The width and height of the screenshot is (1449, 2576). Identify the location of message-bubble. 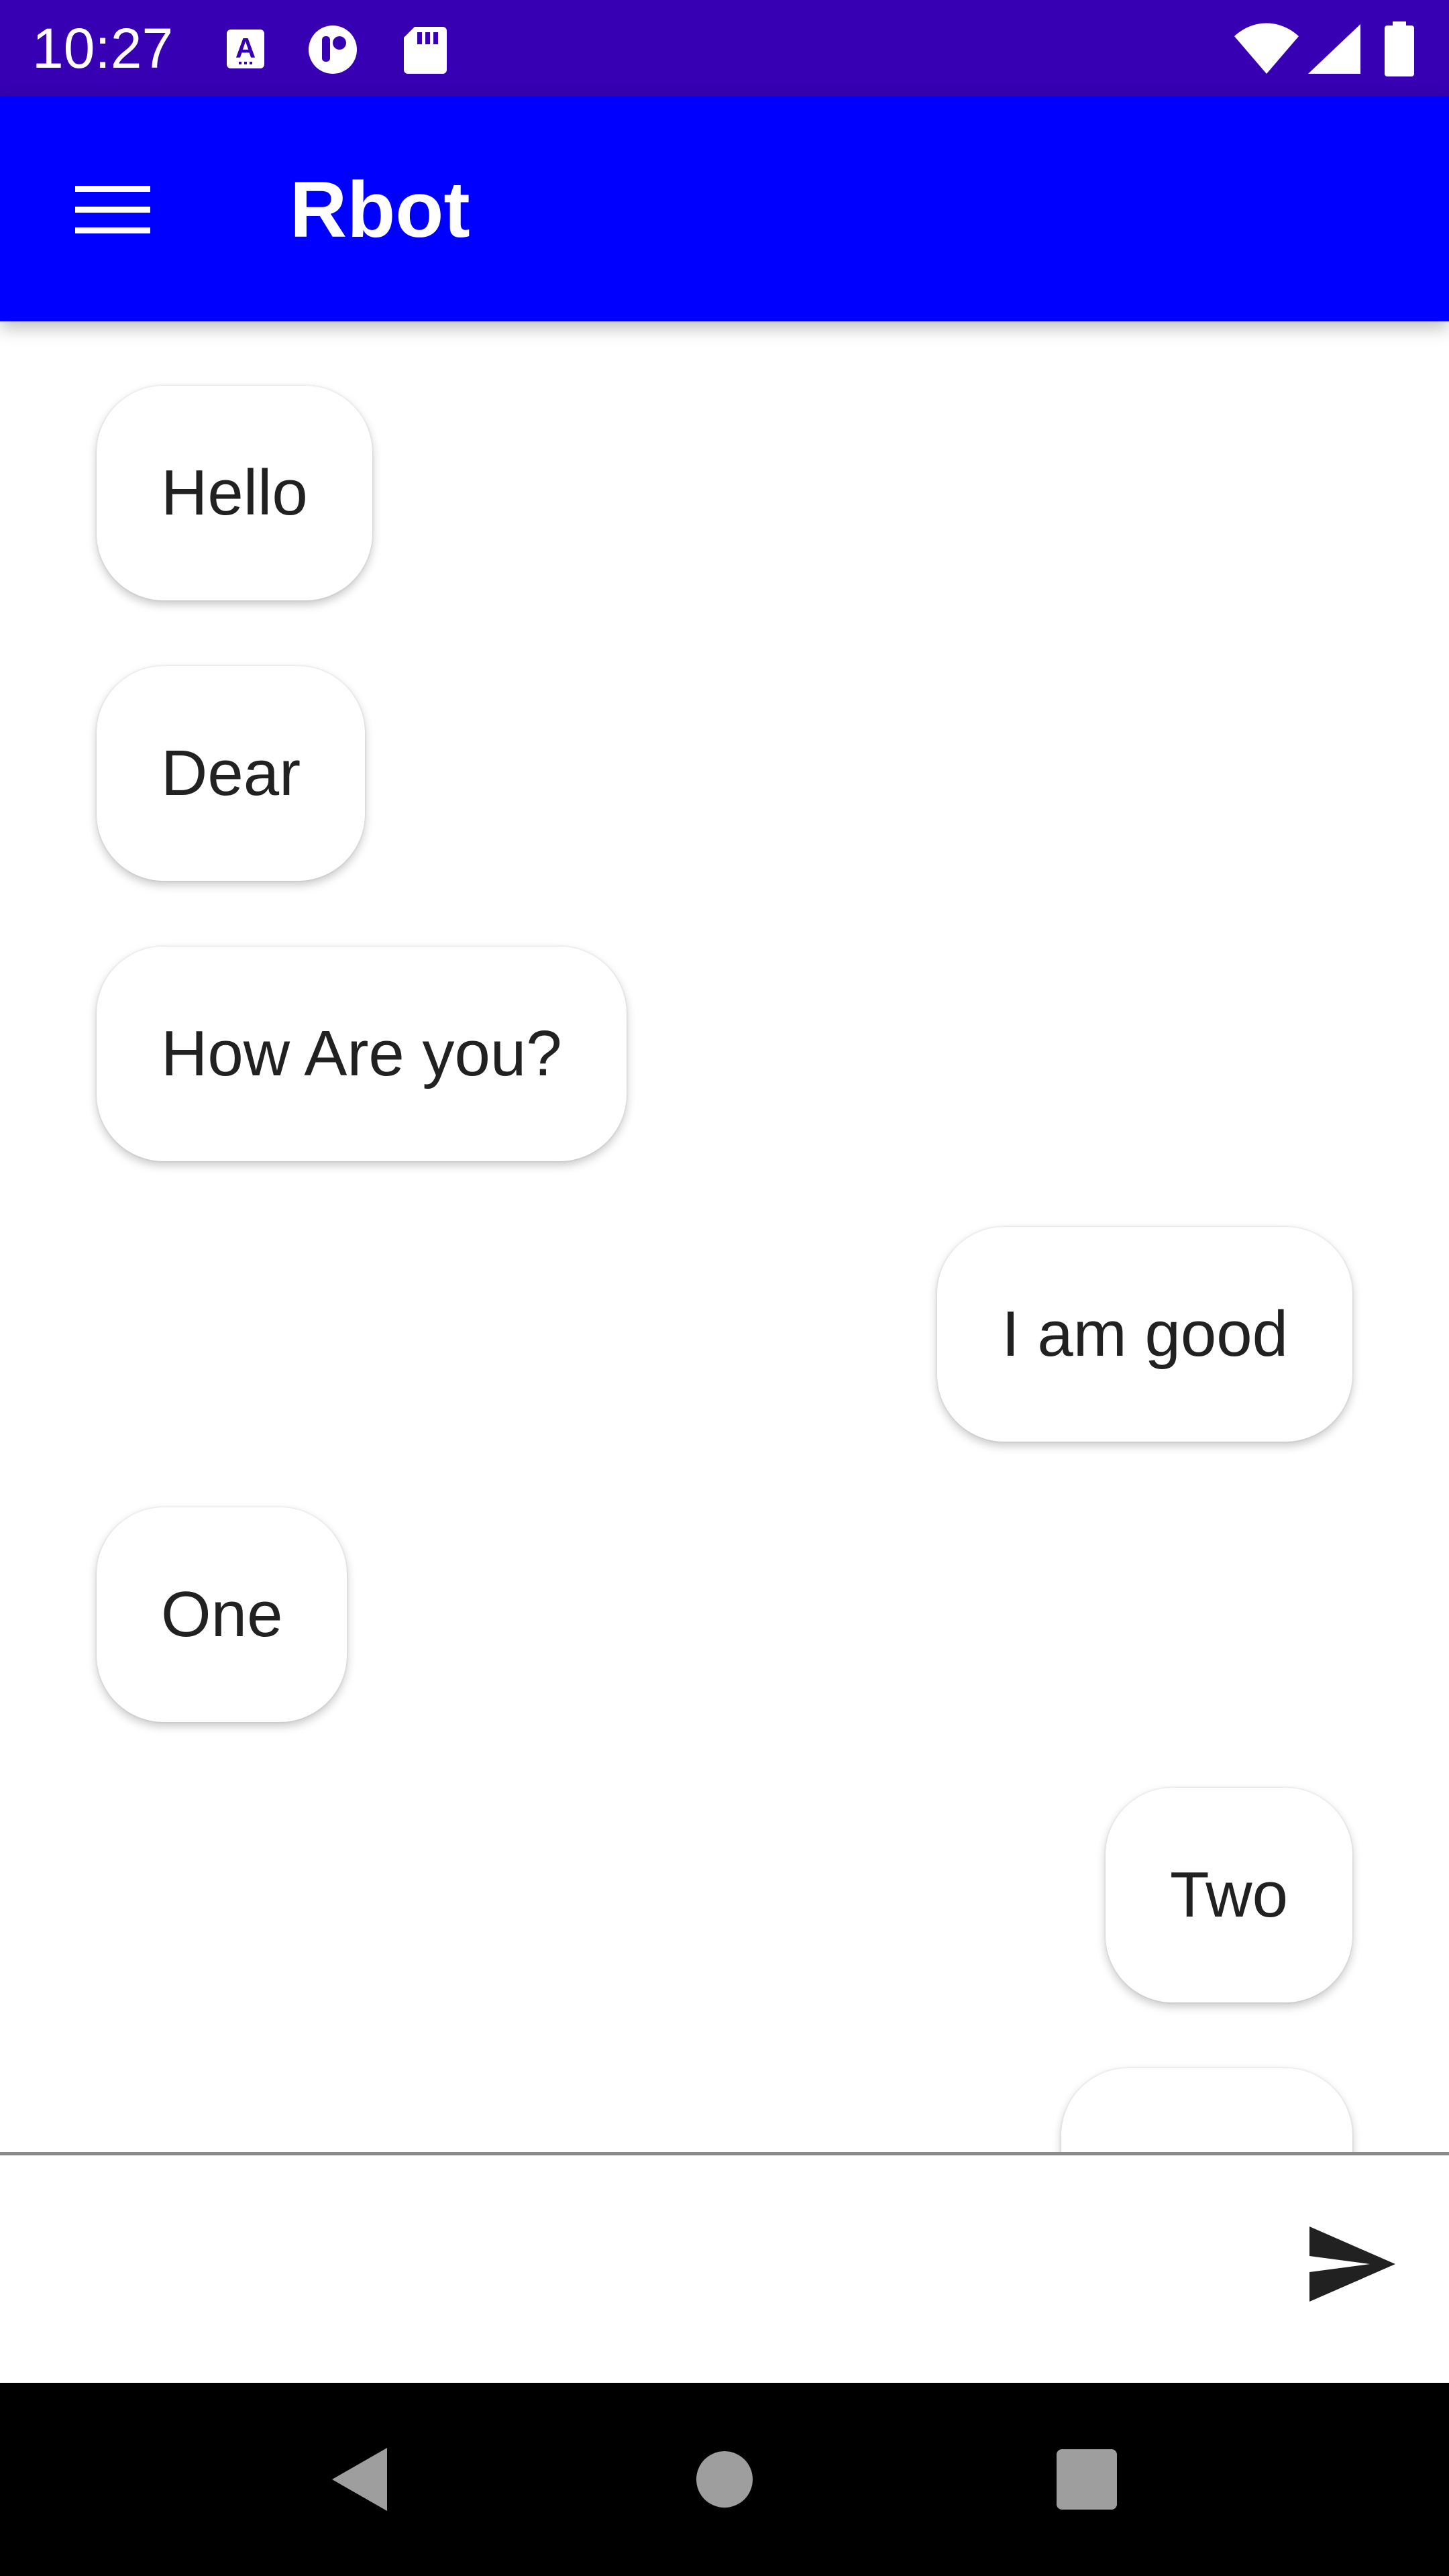
(1206, 2110).